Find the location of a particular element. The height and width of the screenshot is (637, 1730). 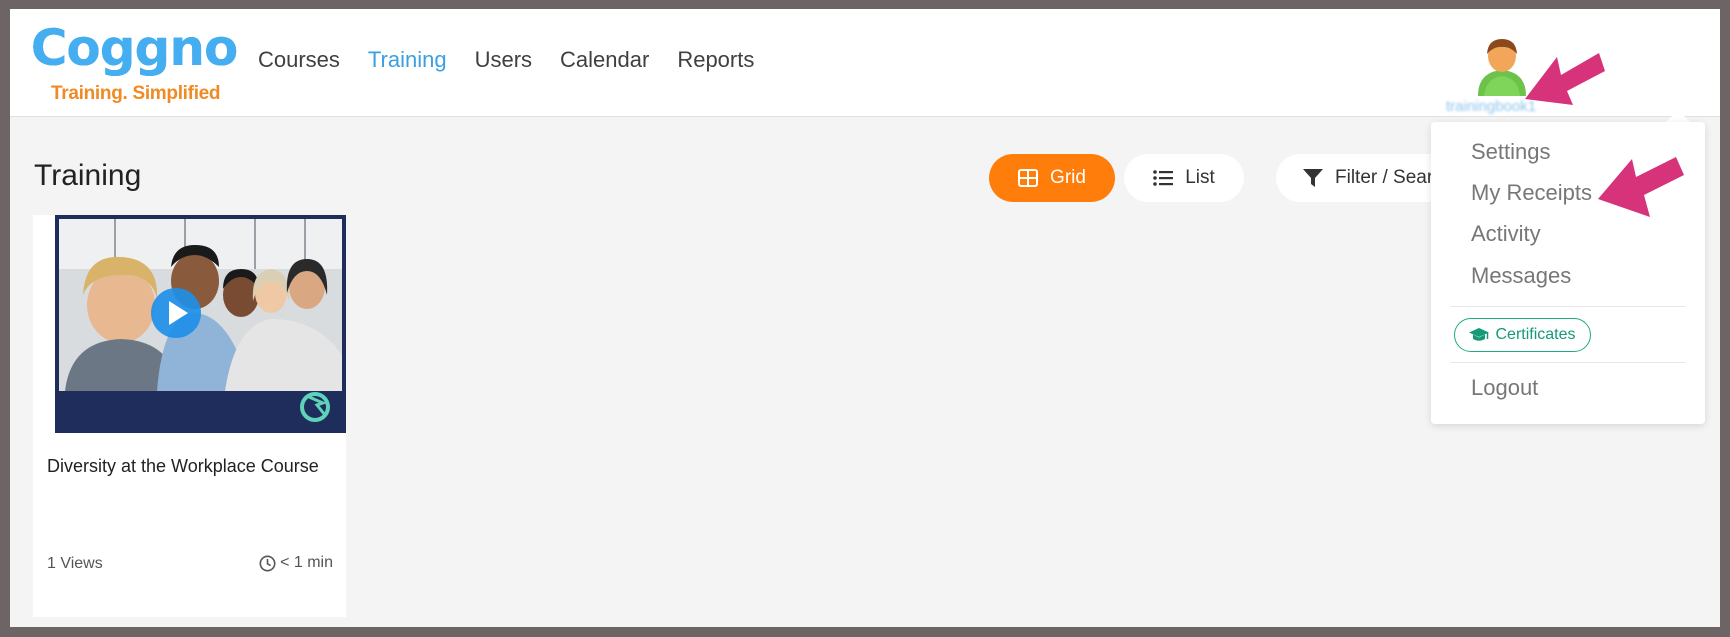

course-thumbnail is located at coordinates (200, 324).